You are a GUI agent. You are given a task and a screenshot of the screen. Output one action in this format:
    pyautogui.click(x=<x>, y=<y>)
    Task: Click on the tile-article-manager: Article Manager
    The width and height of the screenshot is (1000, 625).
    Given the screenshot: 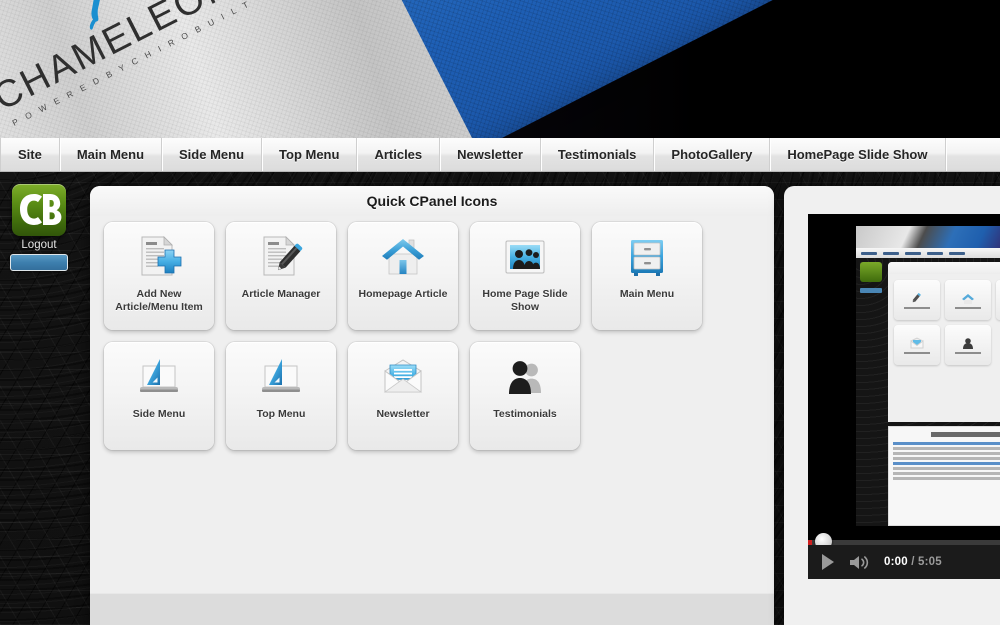 What is the action you would take?
    pyautogui.click(x=281, y=276)
    